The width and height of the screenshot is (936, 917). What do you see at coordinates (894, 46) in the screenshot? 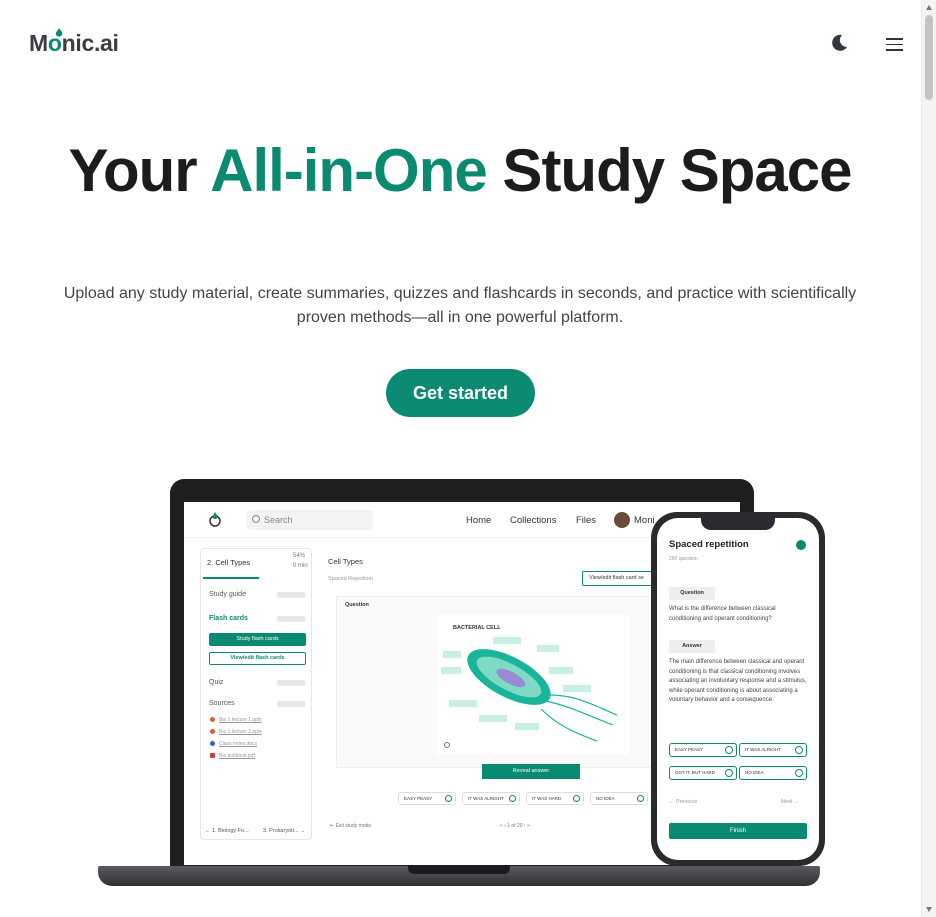
I see `hamburger-menu-icon` at bounding box center [894, 46].